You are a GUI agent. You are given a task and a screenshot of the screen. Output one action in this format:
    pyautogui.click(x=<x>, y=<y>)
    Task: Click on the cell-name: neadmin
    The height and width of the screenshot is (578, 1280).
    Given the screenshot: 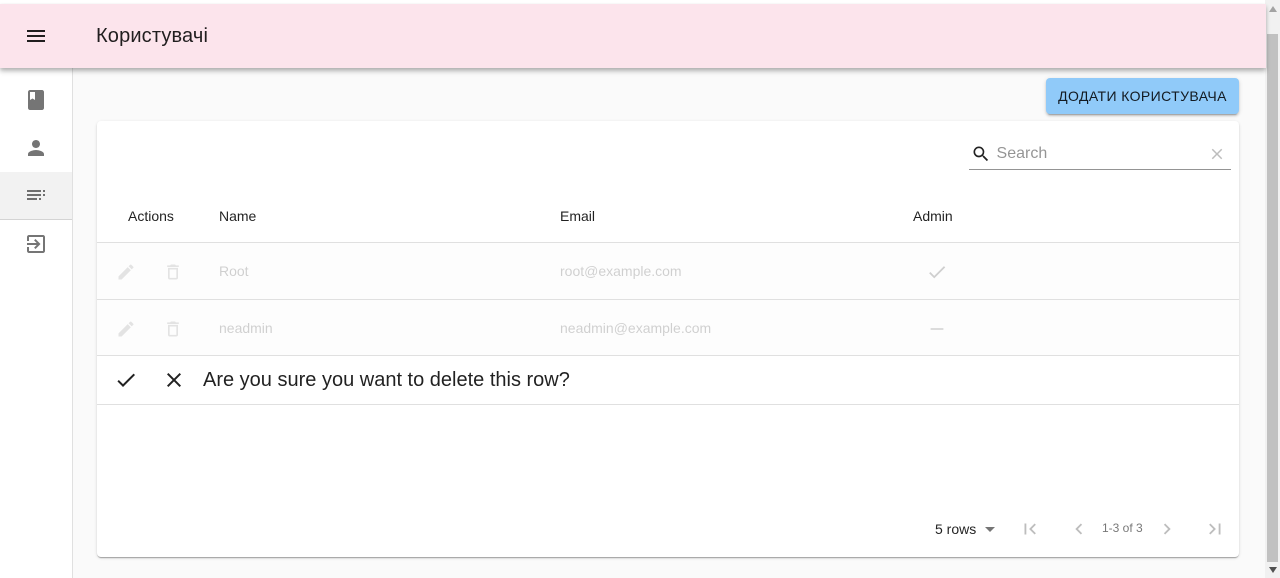 What is the action you would take?
    pyautogui.click(x=246, y=328)
    